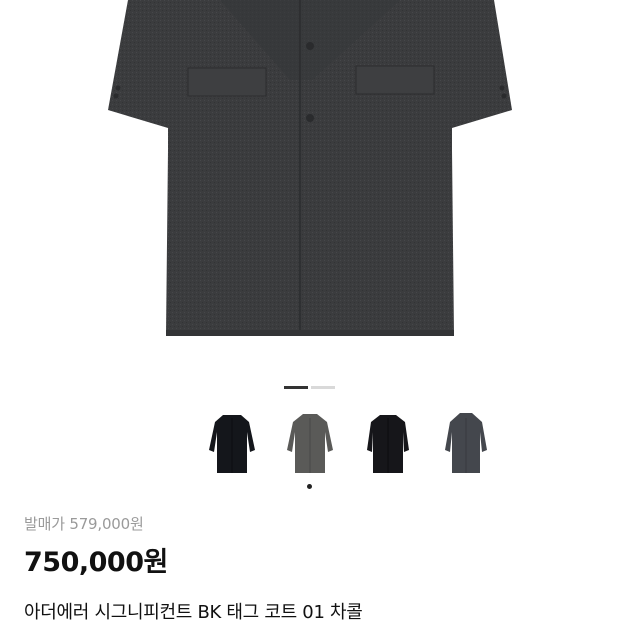 The image size is (620, 624). Describe the element at coordinates (84, 524) in the screenshot. I see `release-price: 발매가 579,000원` at that location.